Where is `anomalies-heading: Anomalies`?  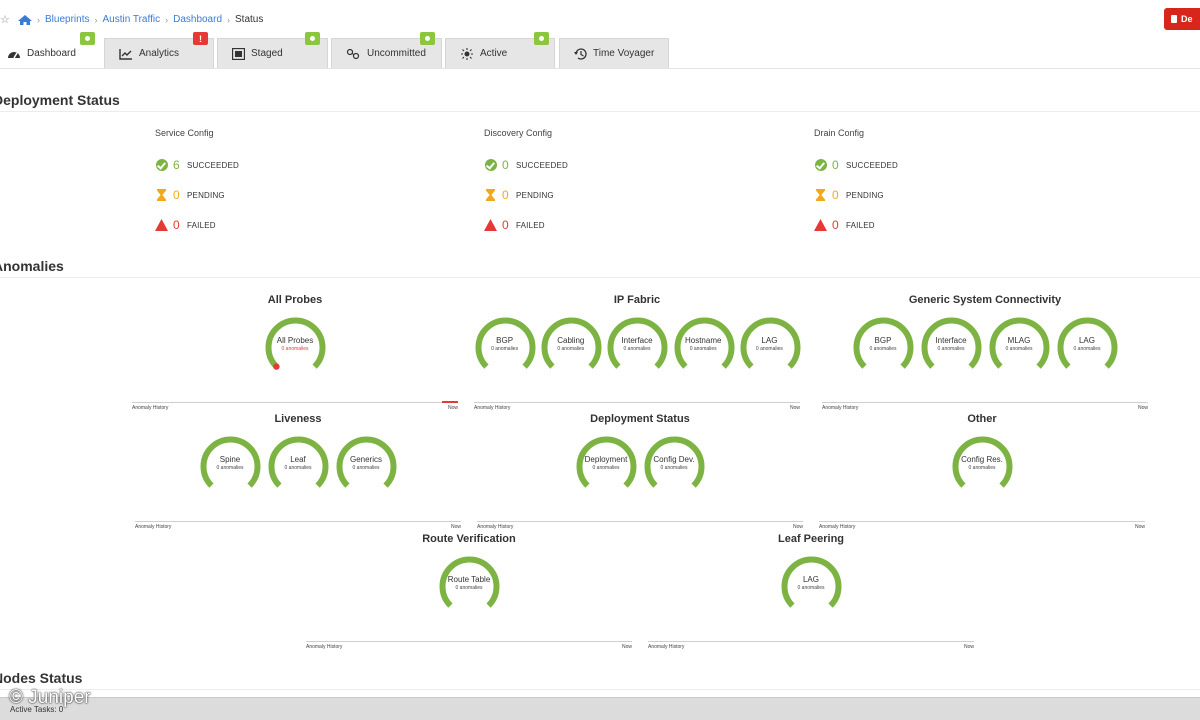
anomalies-heading: Anomalies is located at coordinates (32, 266).